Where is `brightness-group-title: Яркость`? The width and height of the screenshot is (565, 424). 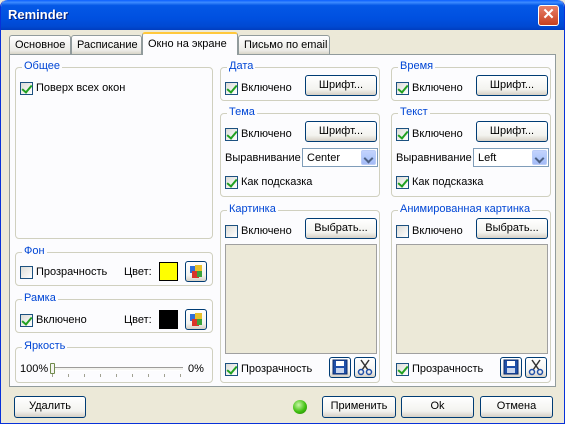 brightness-group-title: Яркость is located at coordinates (45, 346).